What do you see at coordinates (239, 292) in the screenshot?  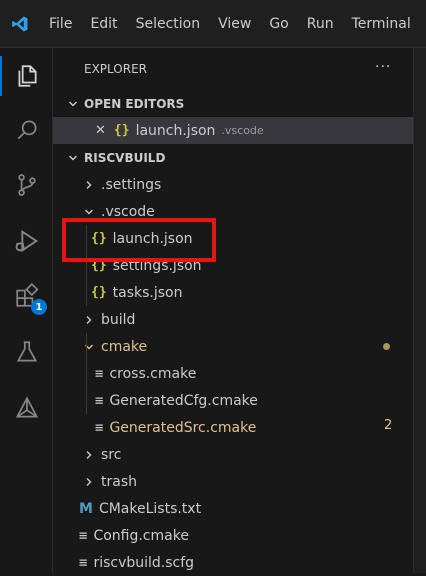 I see `file-tasks-json: {} tasks.json` at bounding box center [239, 292].